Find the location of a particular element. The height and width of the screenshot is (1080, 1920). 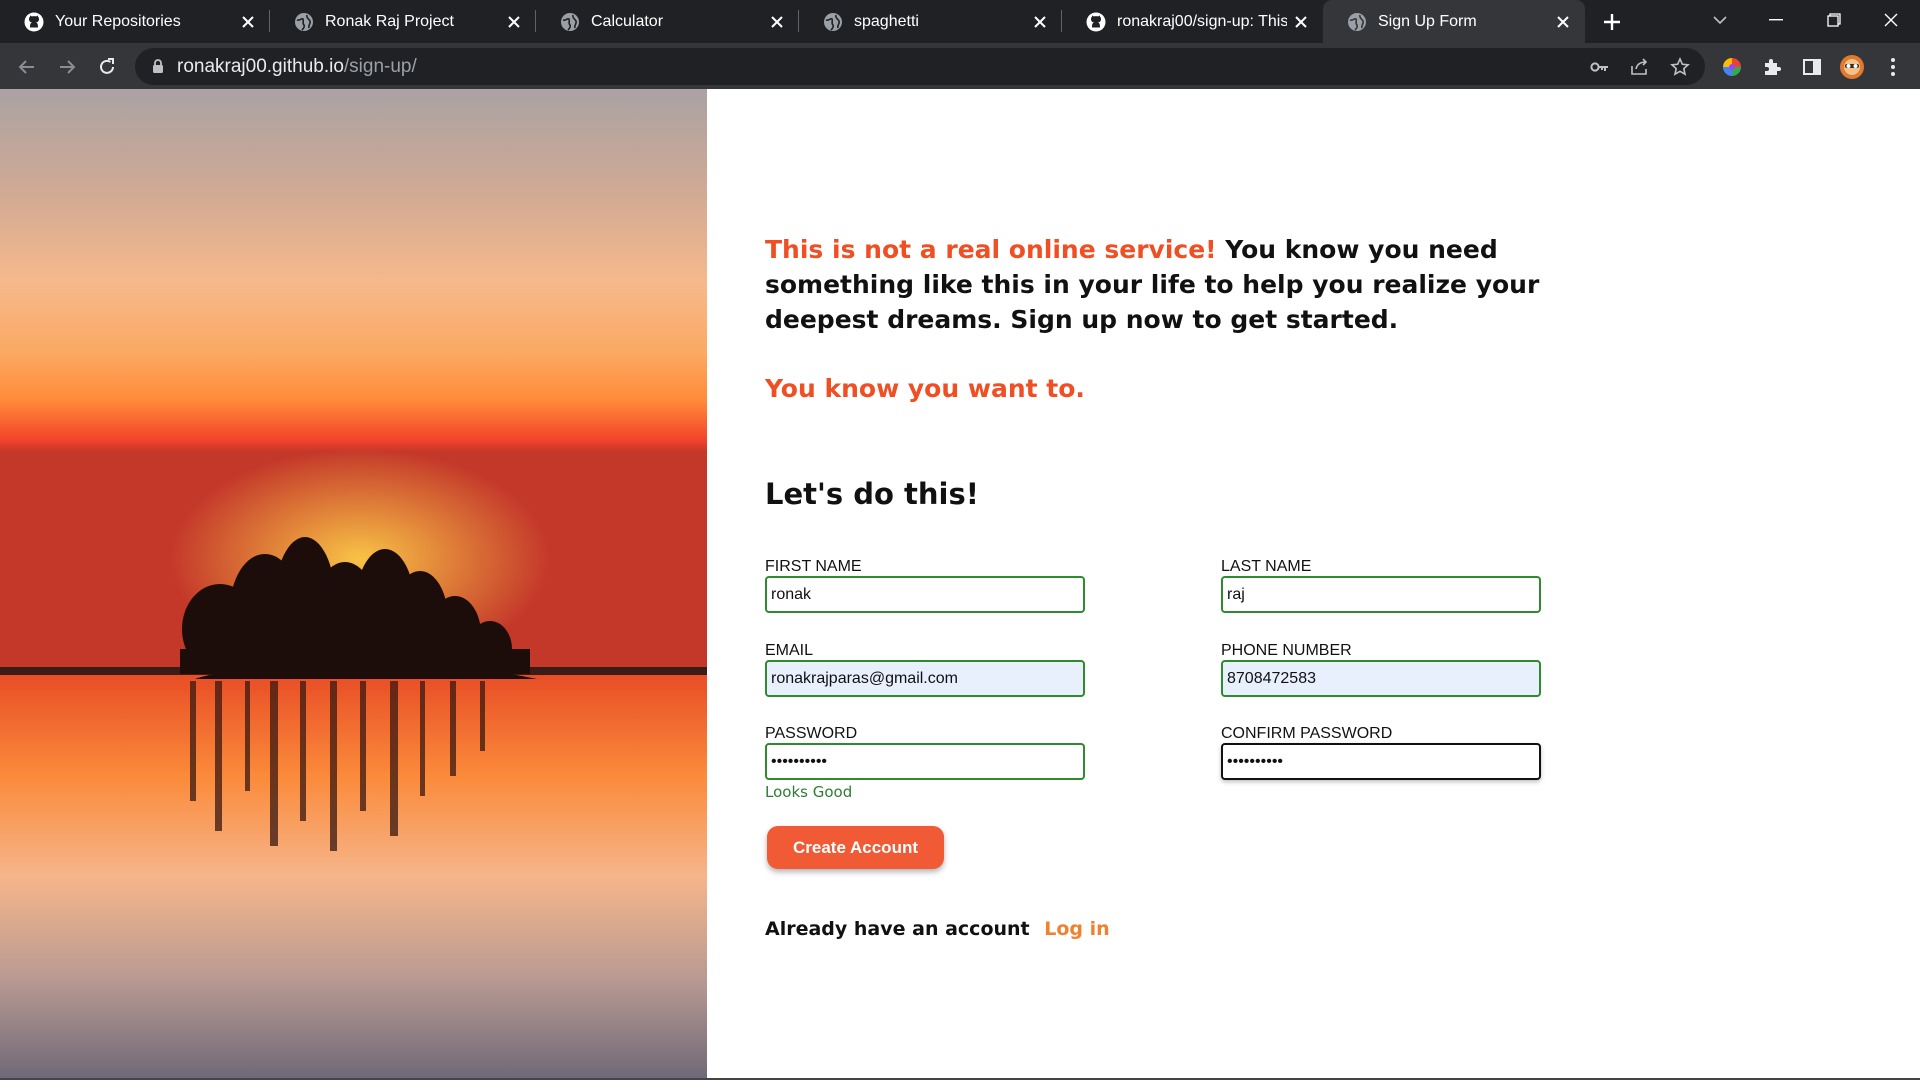

key-icon is located at coordinates (1599, 67).